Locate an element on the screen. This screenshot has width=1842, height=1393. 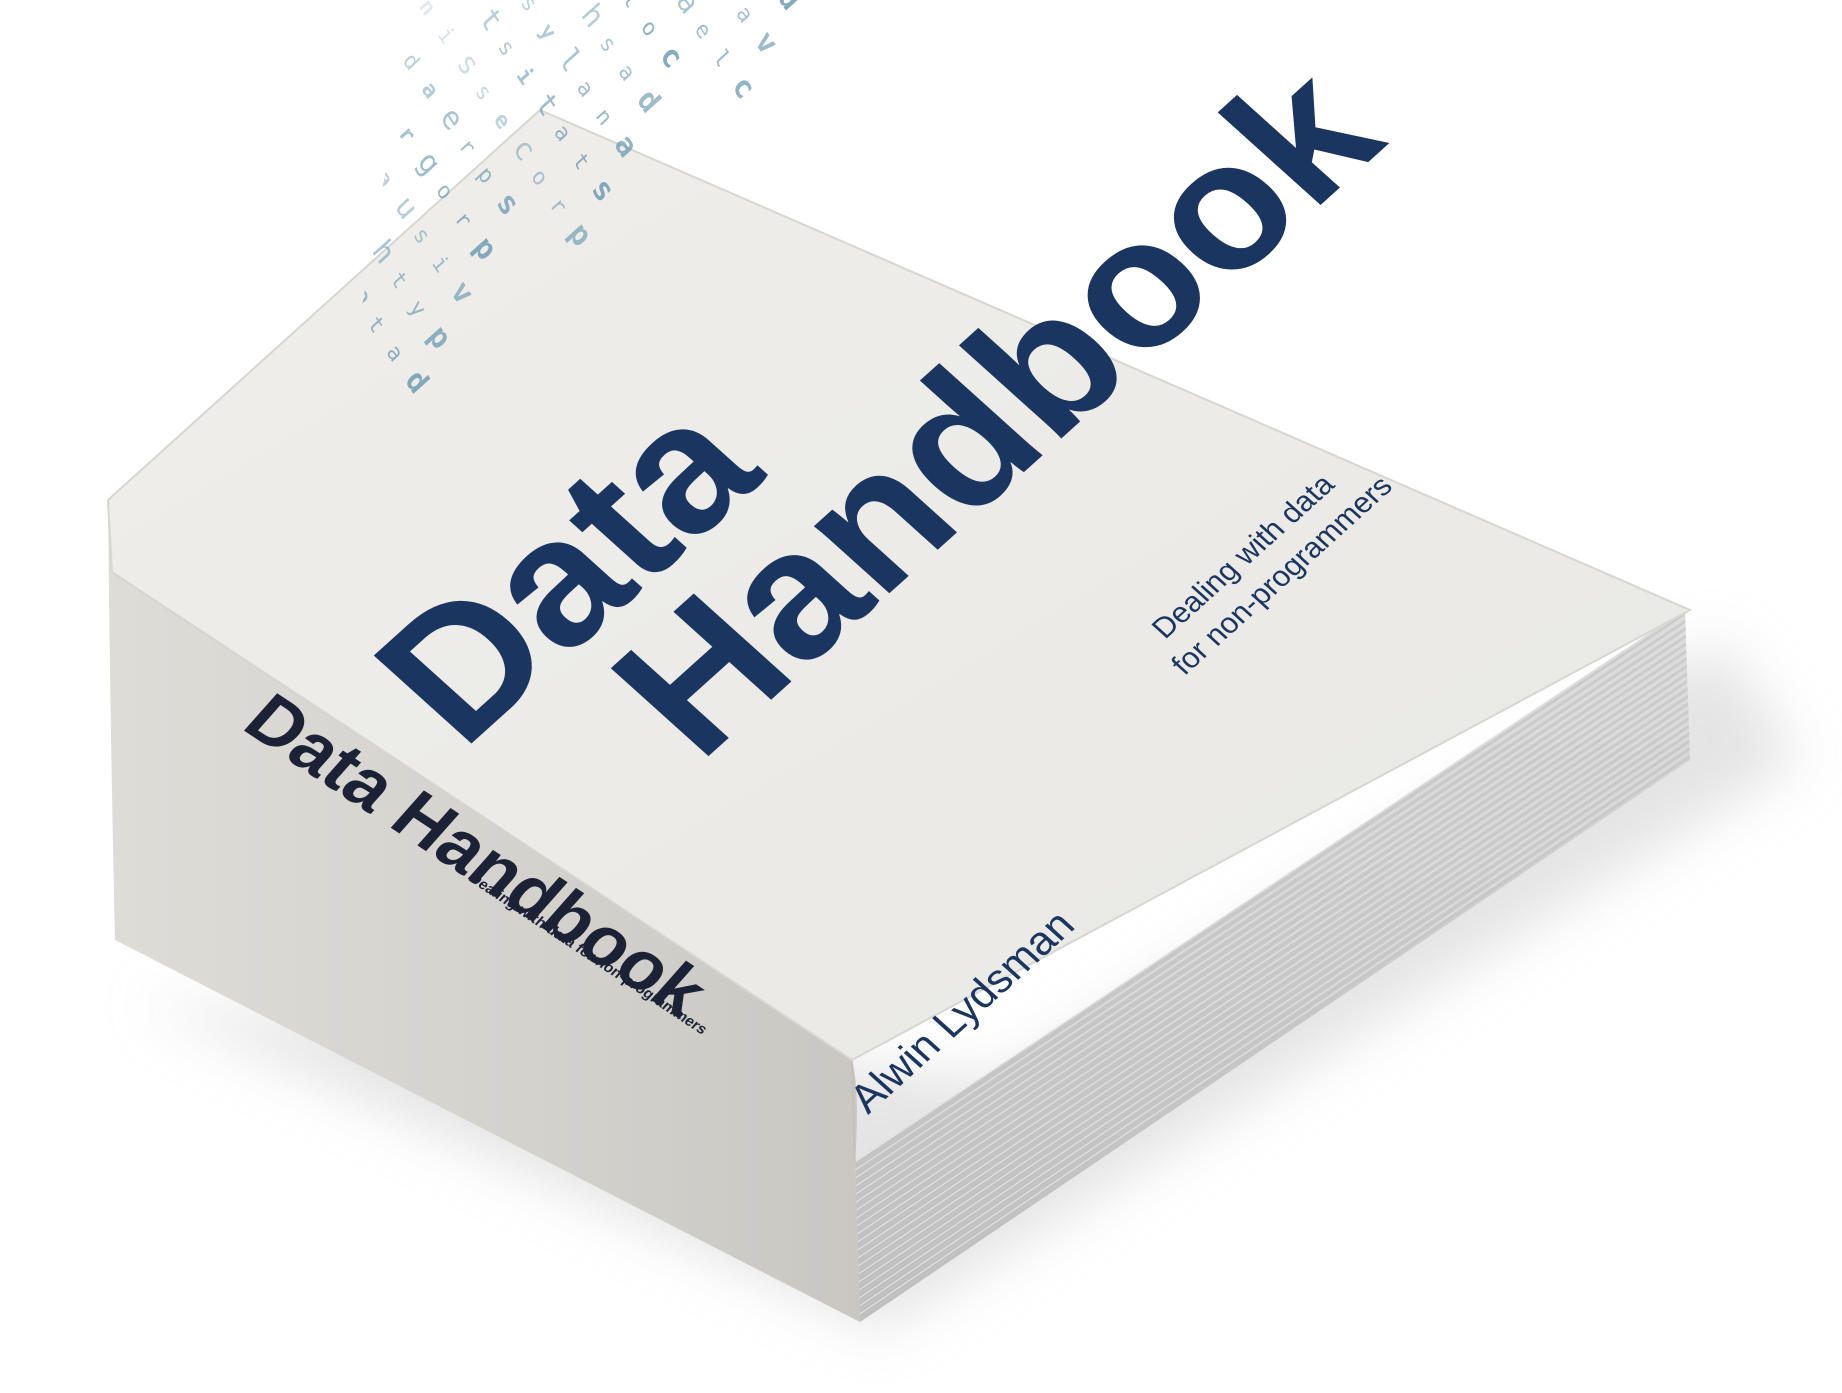
pattern-letter: b is located at coordinates (570, 1).